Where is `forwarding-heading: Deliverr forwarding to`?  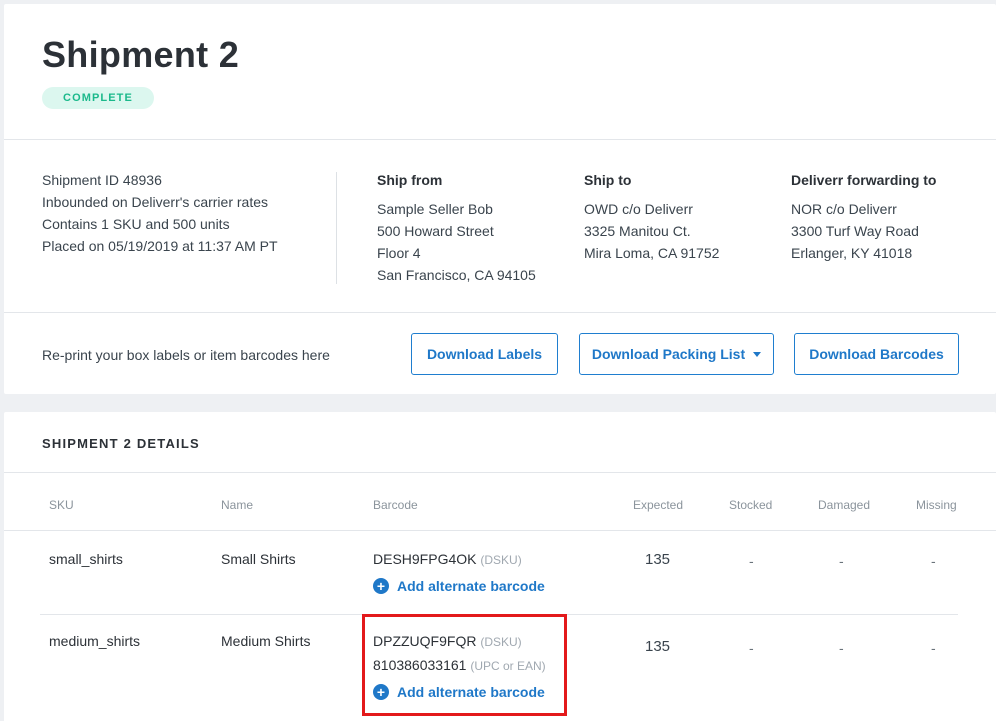 forwarding-heading: Deliverr forwarding to is located at coordinates (864, 180).